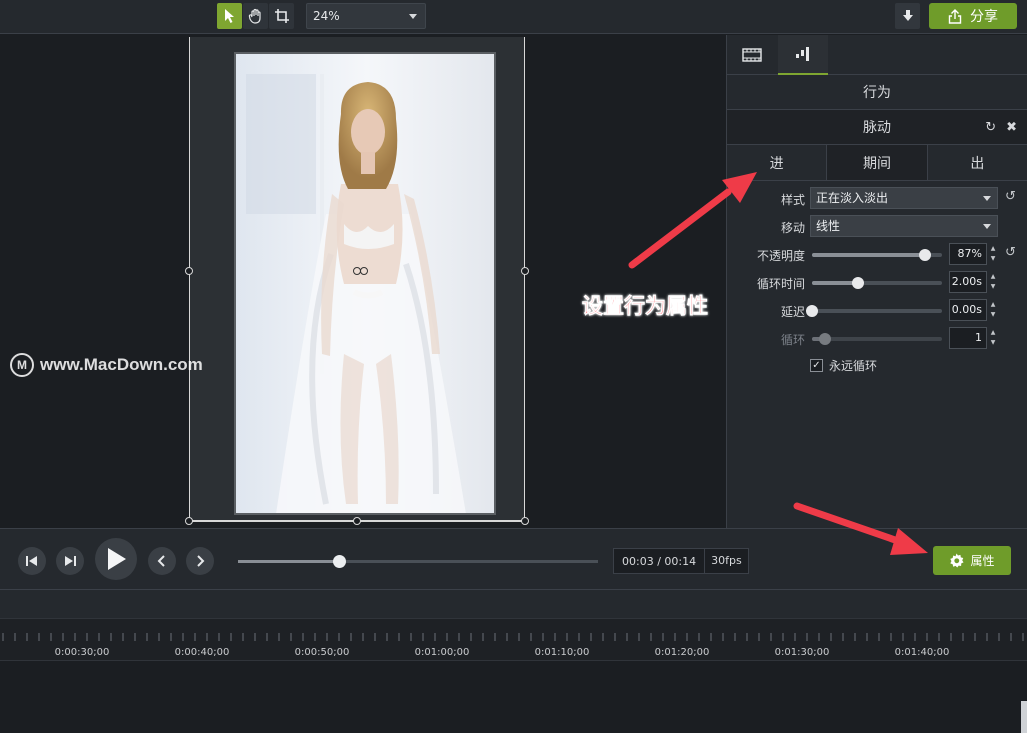  I want to click on annotation-label: 设置行为属性, so click(645, 306).